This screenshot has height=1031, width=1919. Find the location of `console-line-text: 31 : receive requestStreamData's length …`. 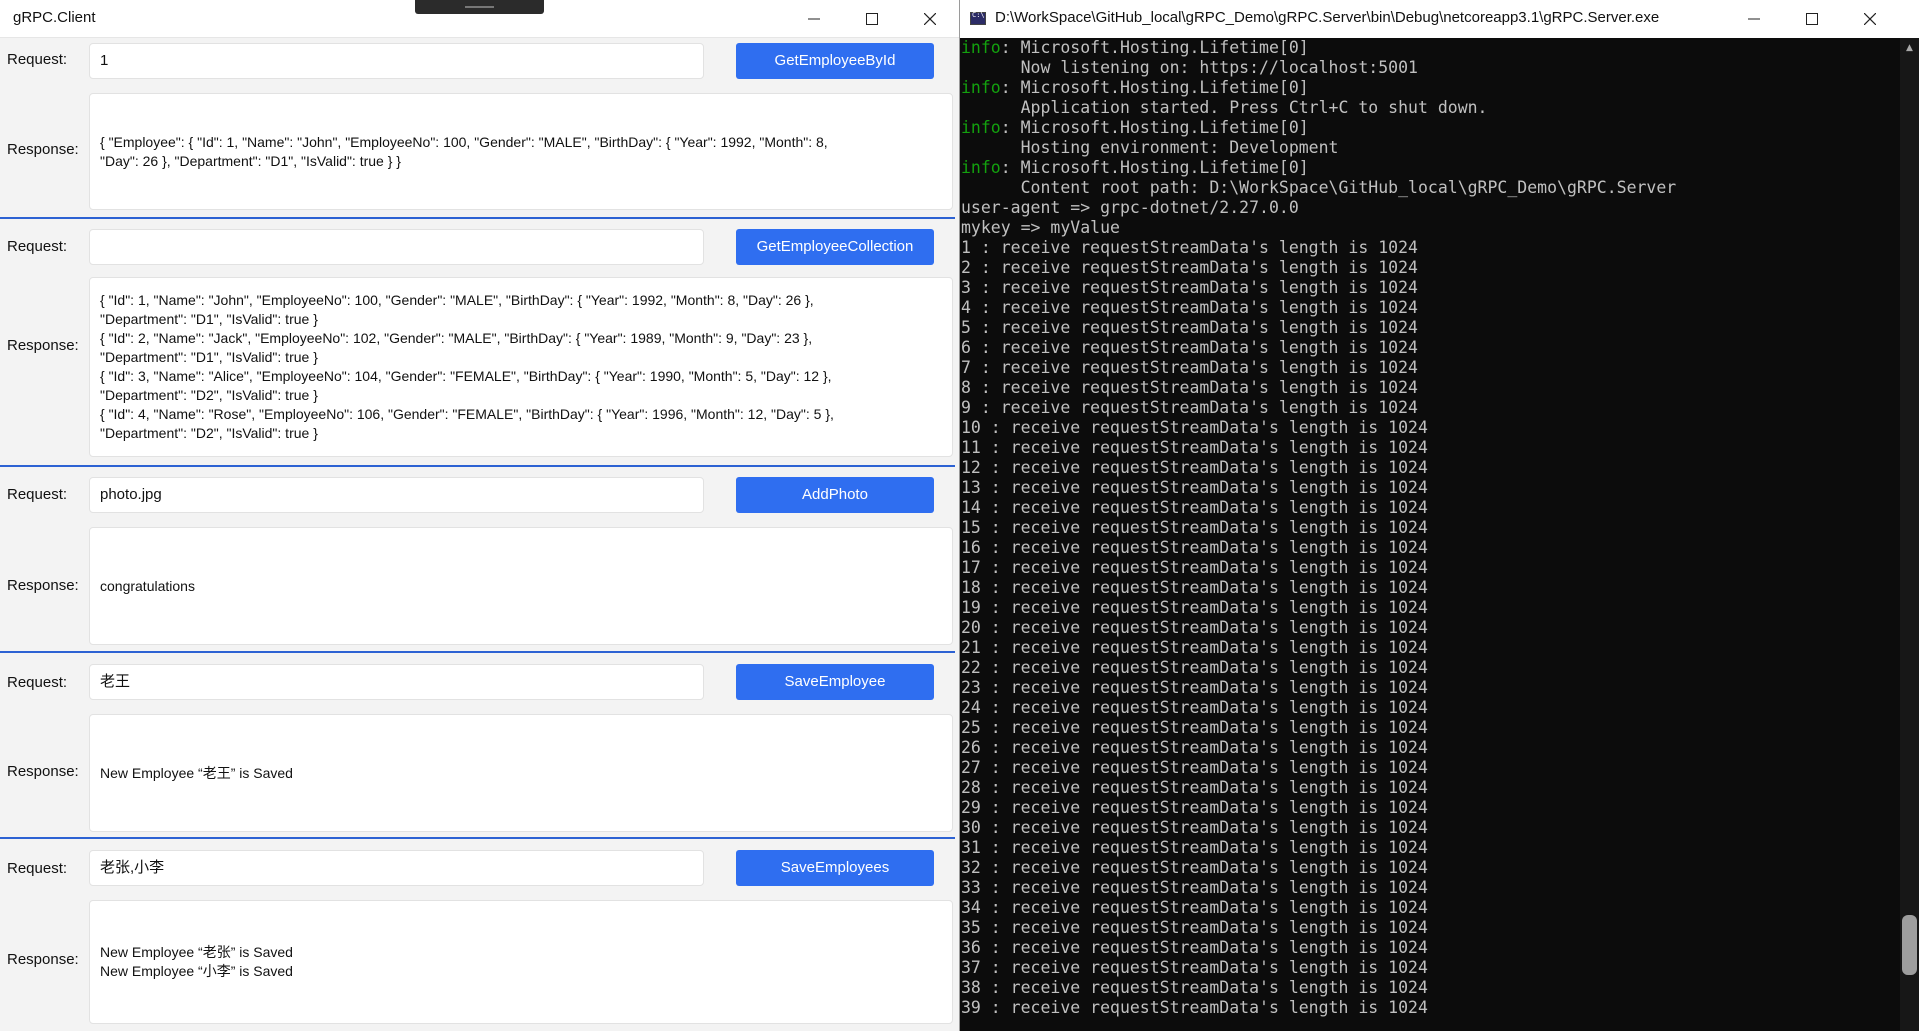

console-line-text: 31 : receive requestStreamData's length … is located at coordinates (1194, 847).